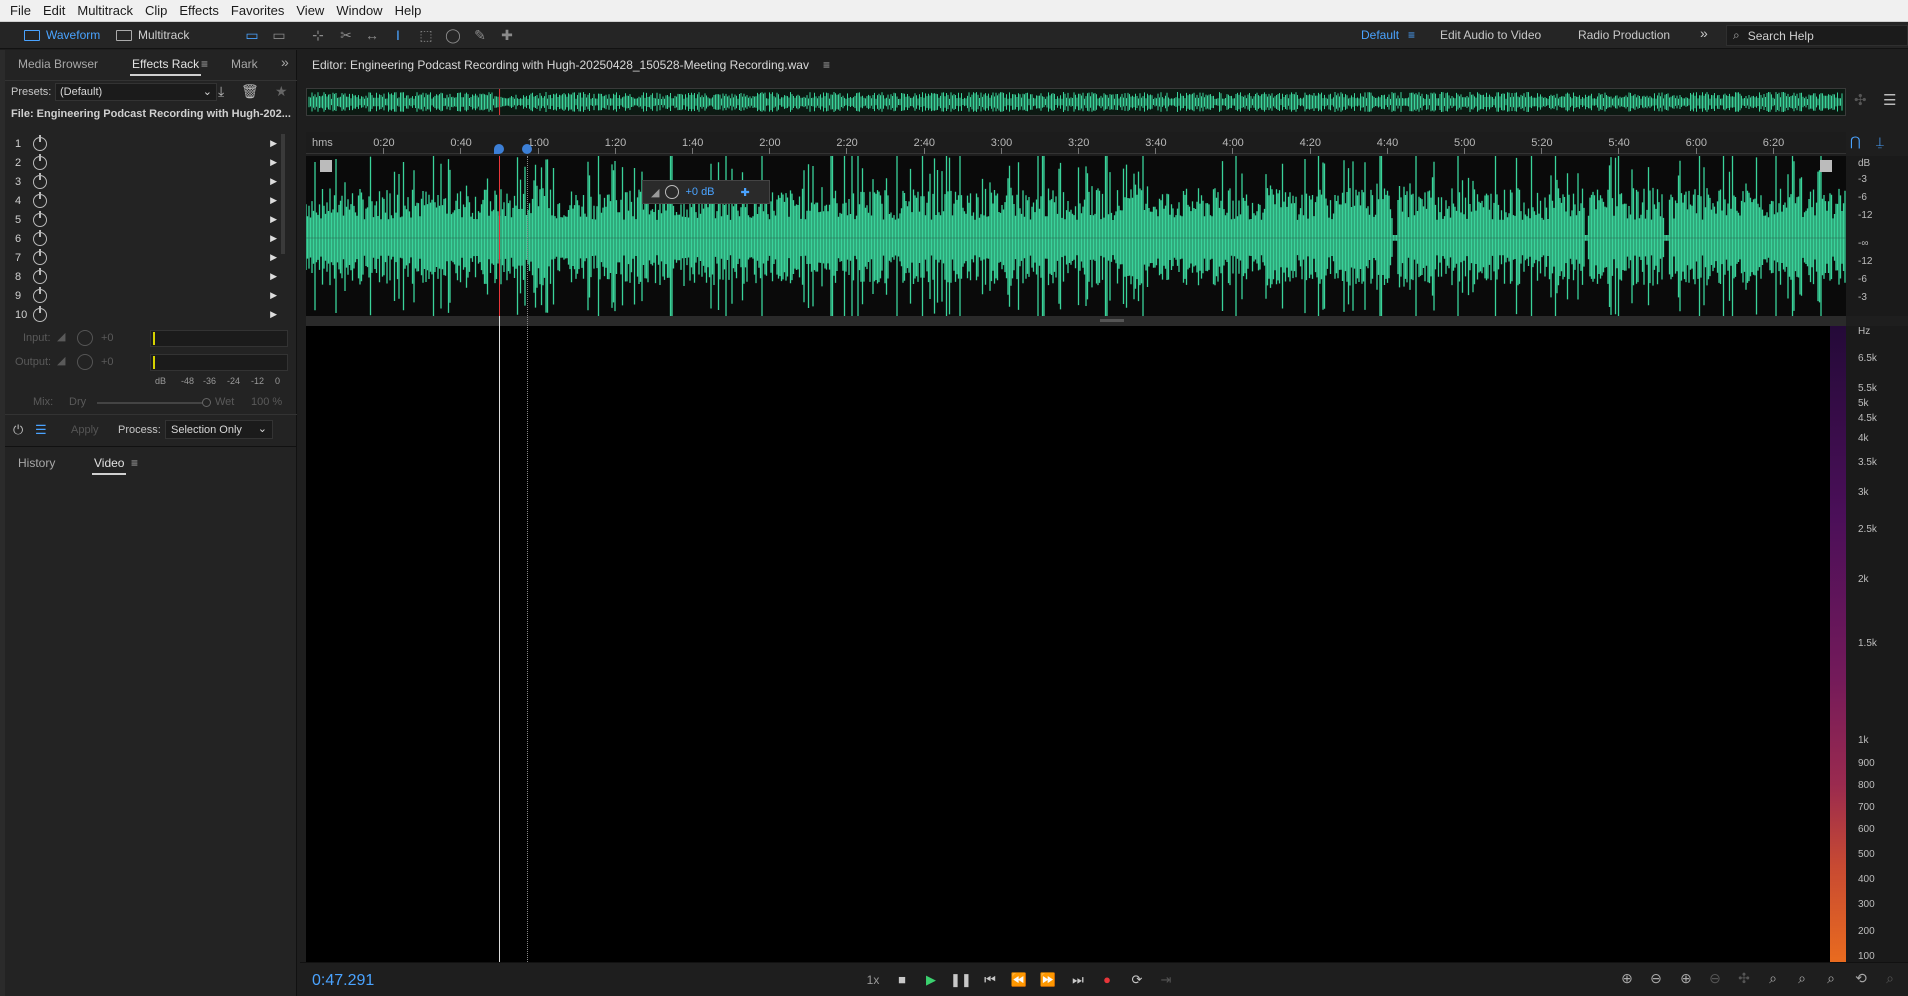 The image size is (1908, 996). What do you see at coordinates (961, 980) in the screenshot?
I see `pause-button: ❚❚` at bounding box center [961, 980].